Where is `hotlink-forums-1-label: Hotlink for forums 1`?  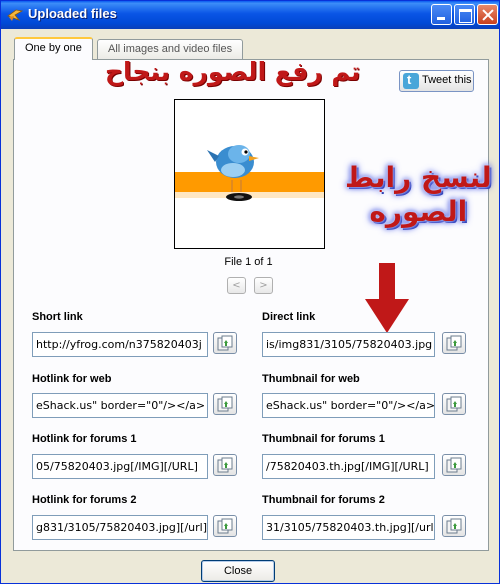 hotlink-forums-1-label: Hotlink for forums 1 is located at coordinates (84, 439).